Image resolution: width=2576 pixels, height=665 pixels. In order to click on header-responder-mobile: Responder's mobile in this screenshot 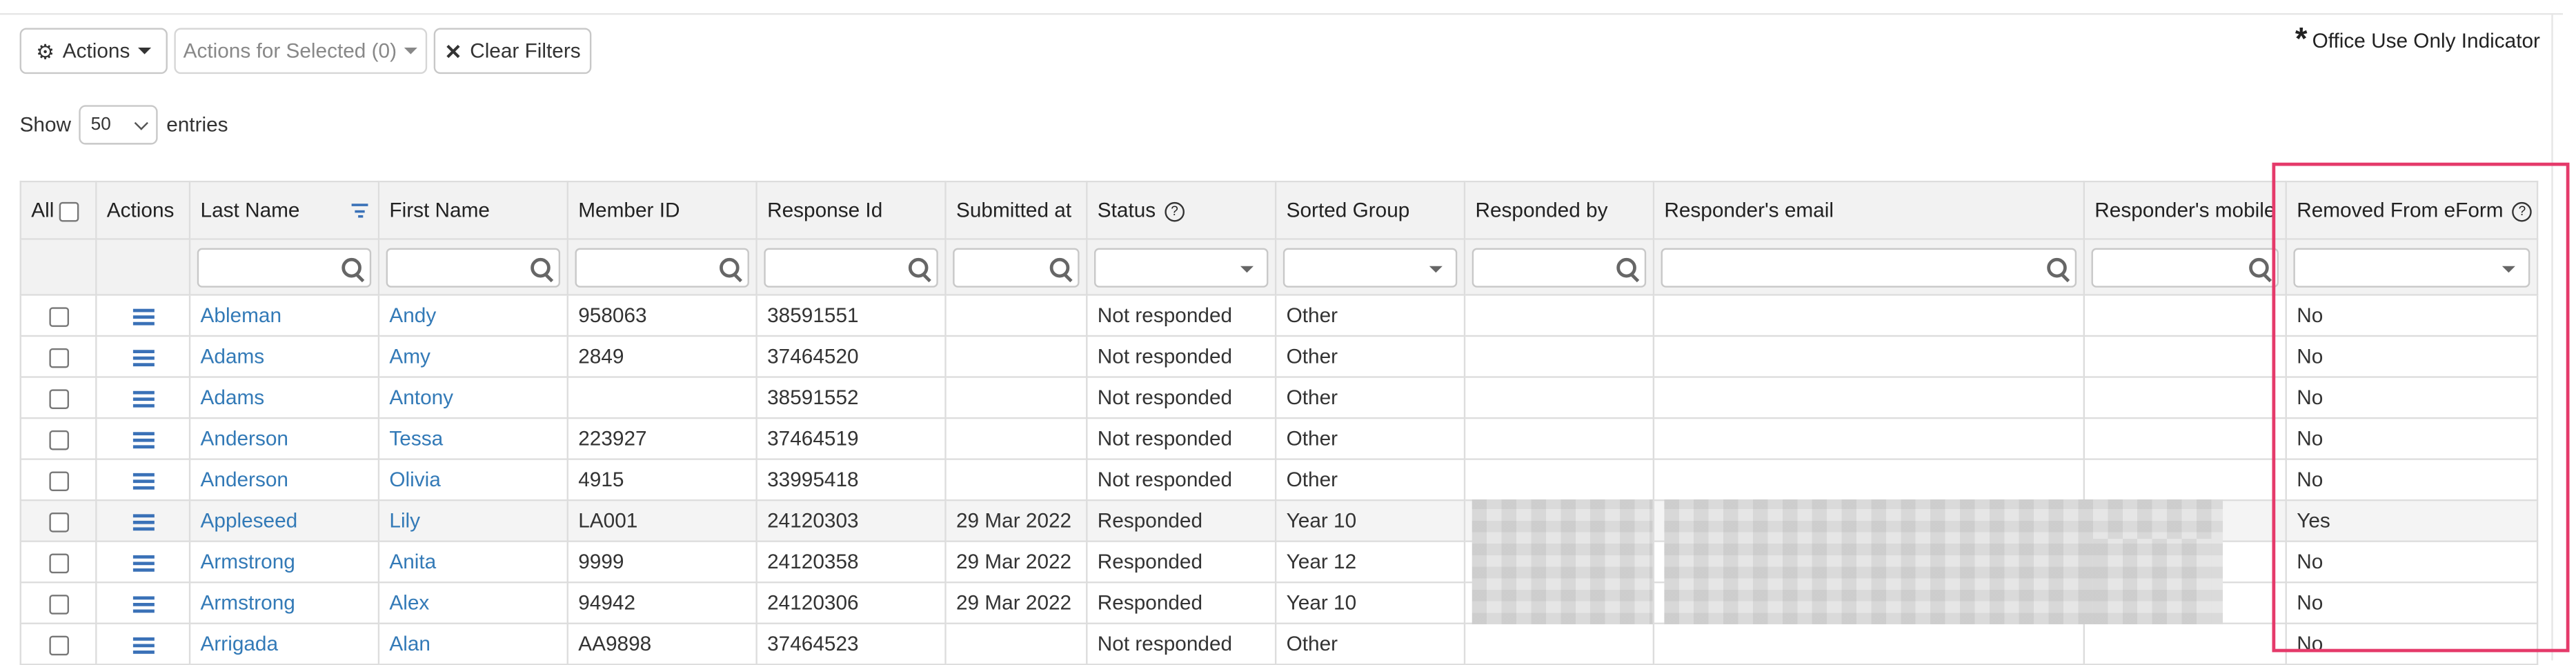, I will do `click(2185, 210)`.